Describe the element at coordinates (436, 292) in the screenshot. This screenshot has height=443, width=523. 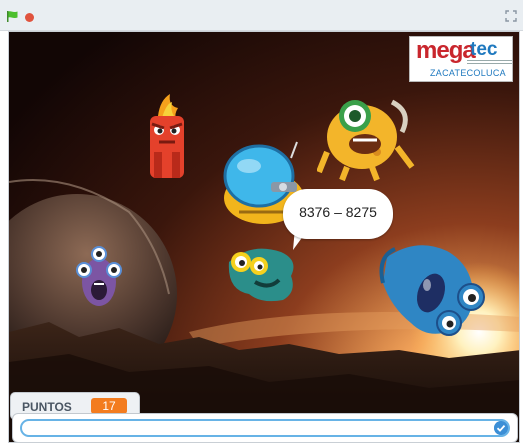
I see `blue-creature-sprite` at that location.